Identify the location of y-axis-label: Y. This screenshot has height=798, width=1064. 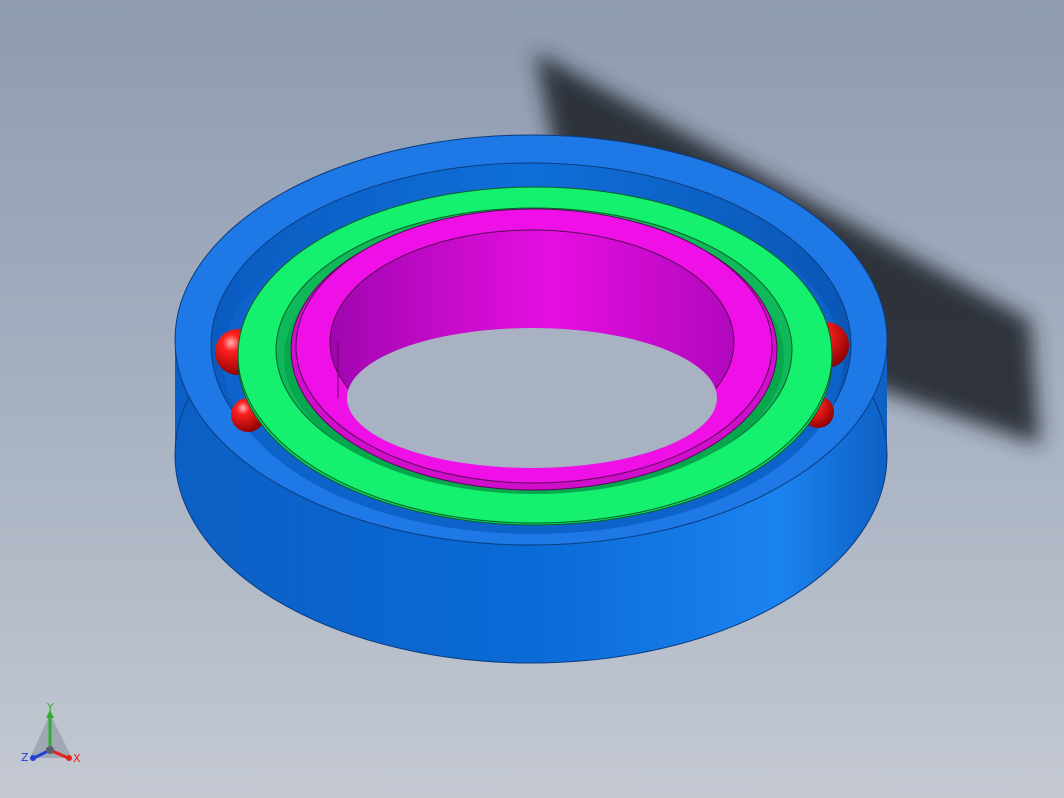
(50, 708).